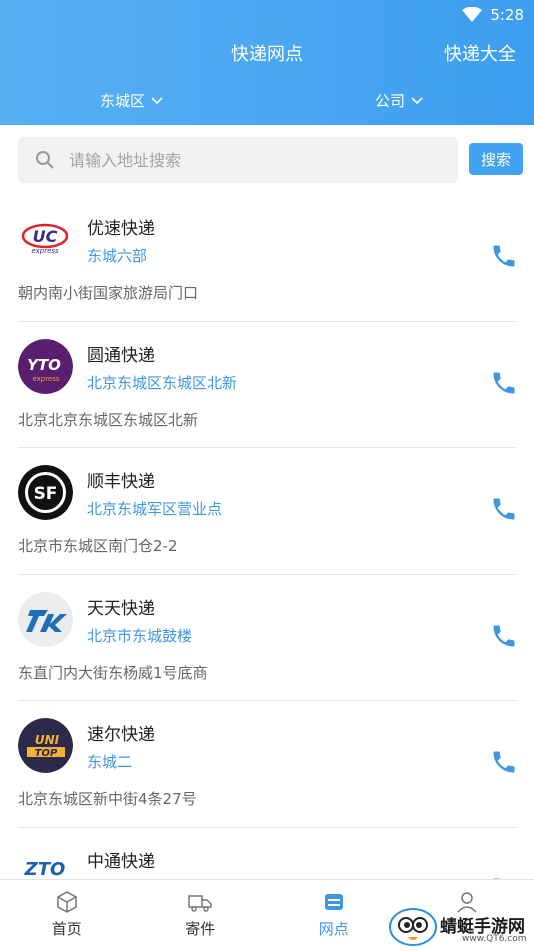 The image size is (534, 950). What do you see at coordinates (334, 902) in the screenshot?
I see `outlet-icon` at bounding box center [334, 902].